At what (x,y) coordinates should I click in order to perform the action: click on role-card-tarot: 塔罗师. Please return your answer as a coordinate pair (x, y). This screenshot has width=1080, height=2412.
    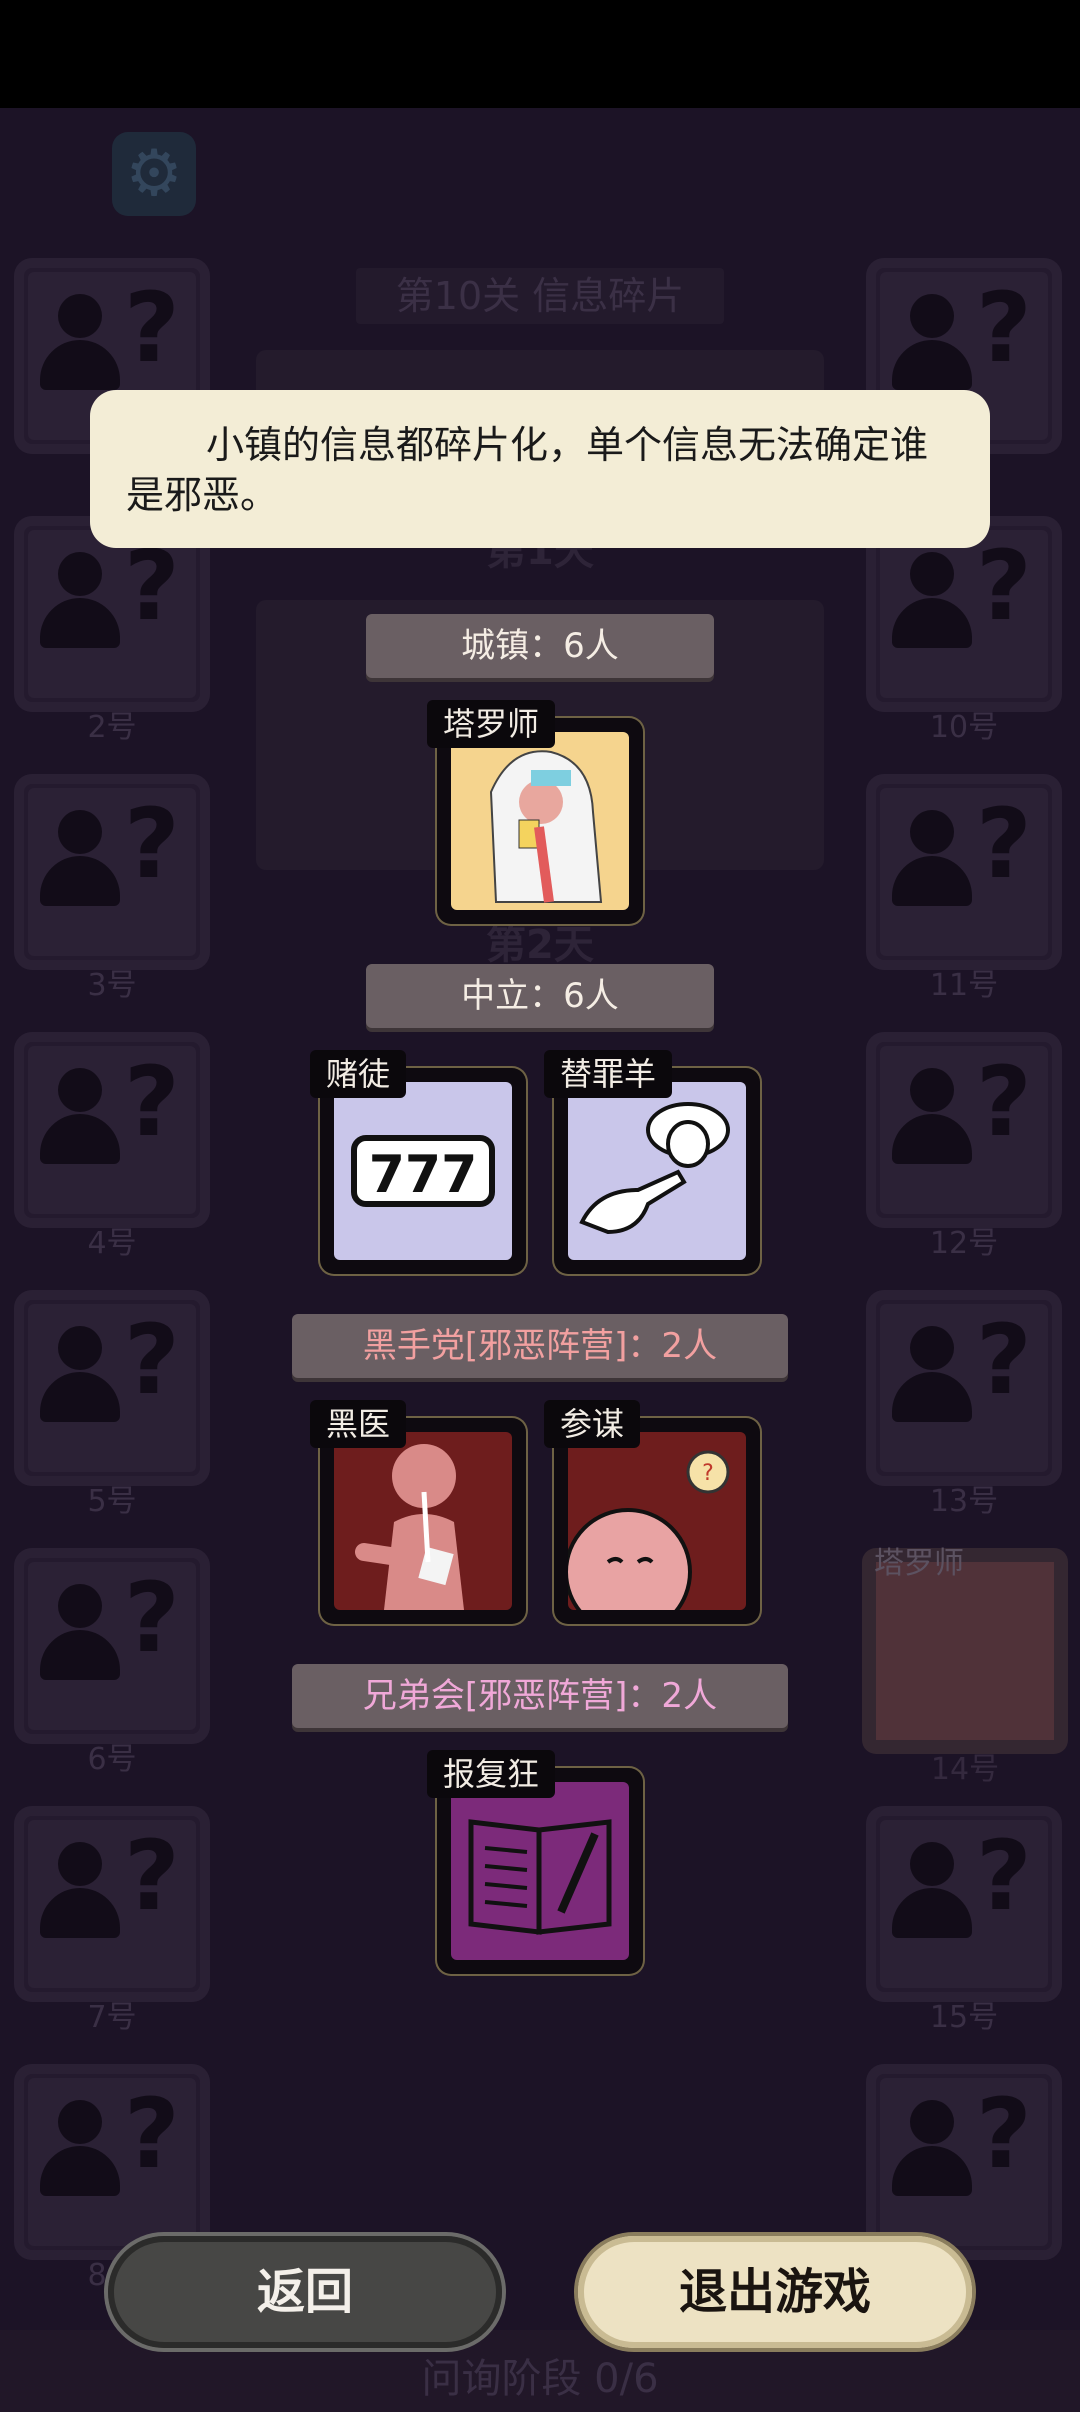
    Looking at the image, I should click on (535, 812).